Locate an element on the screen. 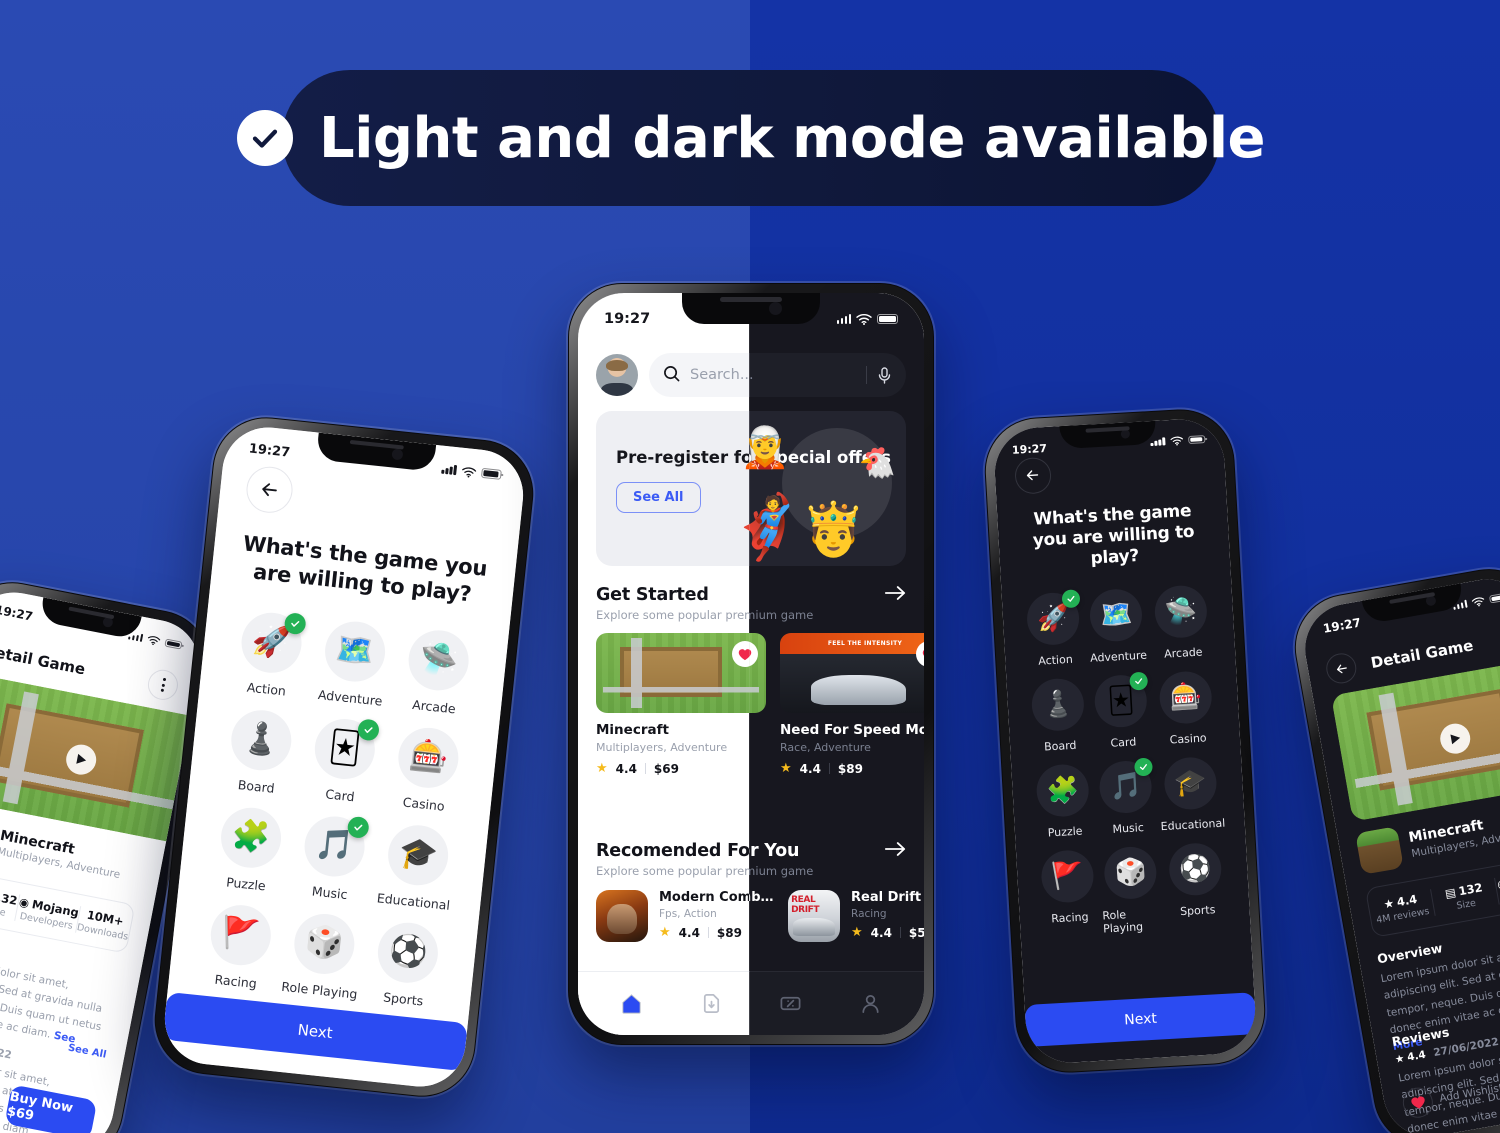  category-label: Educational is located at coordinates (1193, 824).